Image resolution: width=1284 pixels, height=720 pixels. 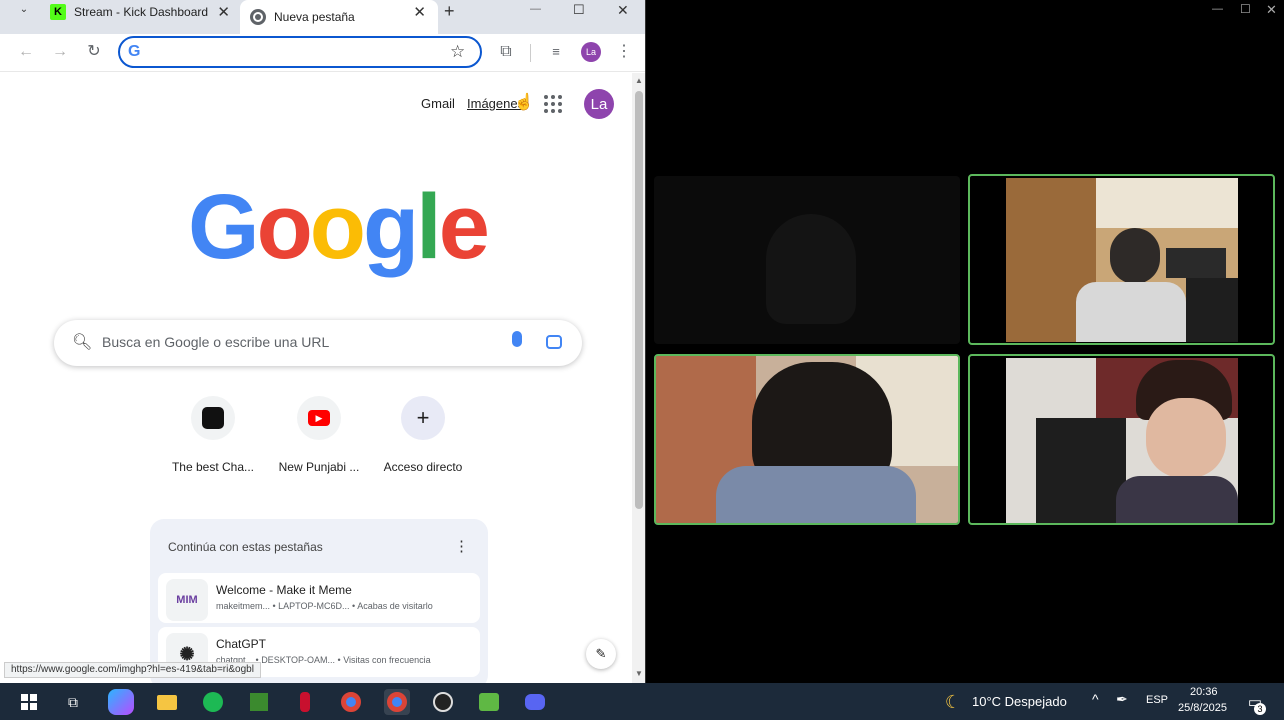 I want to click on google-logo: Google, so click(x=339, y=227).